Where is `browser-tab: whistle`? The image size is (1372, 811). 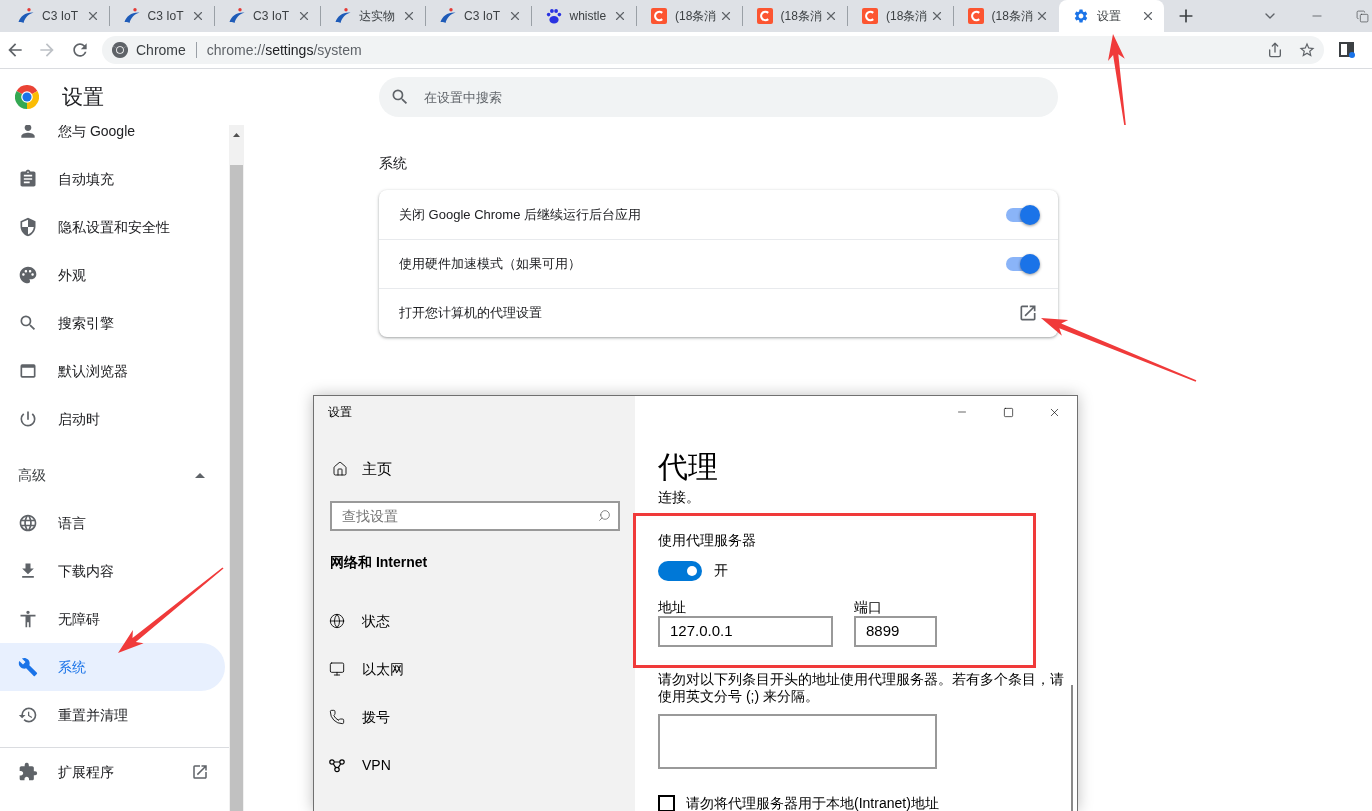 browser-tab: whistle is located at coordinates (583, 16).